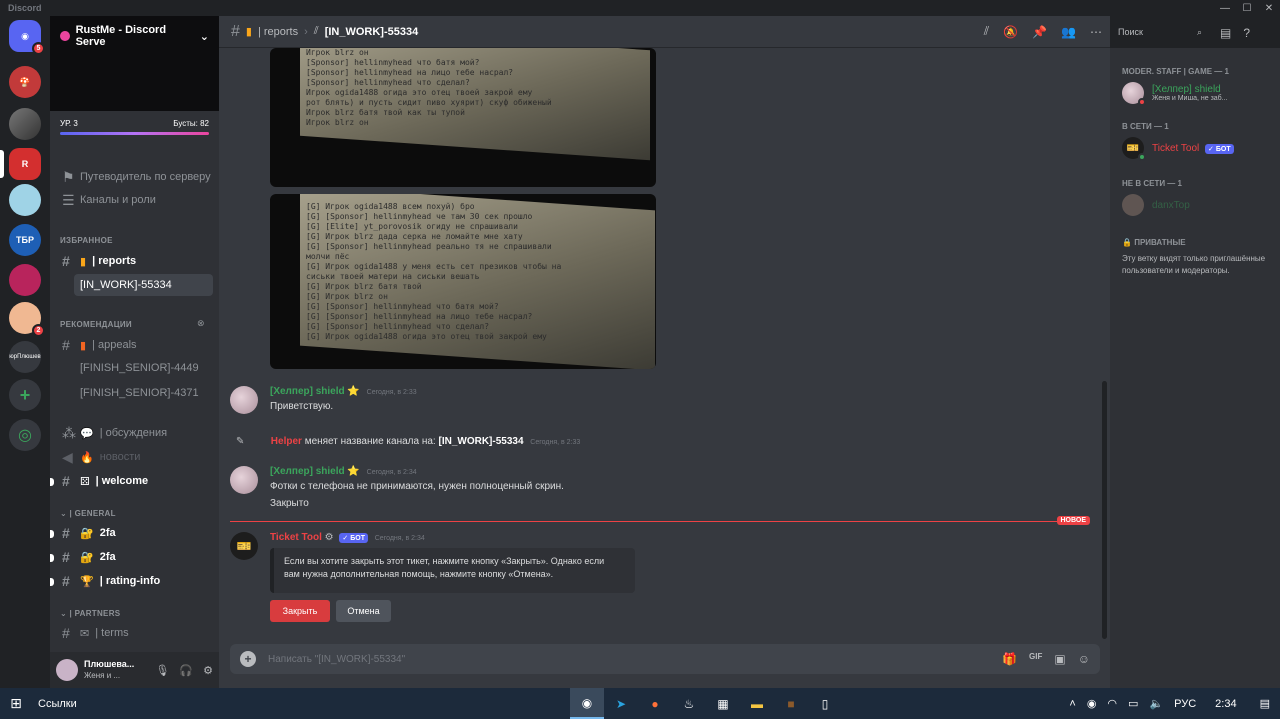 Image resolution: width=1280 pixels, height=719 pixels. I want to click on steam-taskbar-icon: ♨, so click(689, 703).